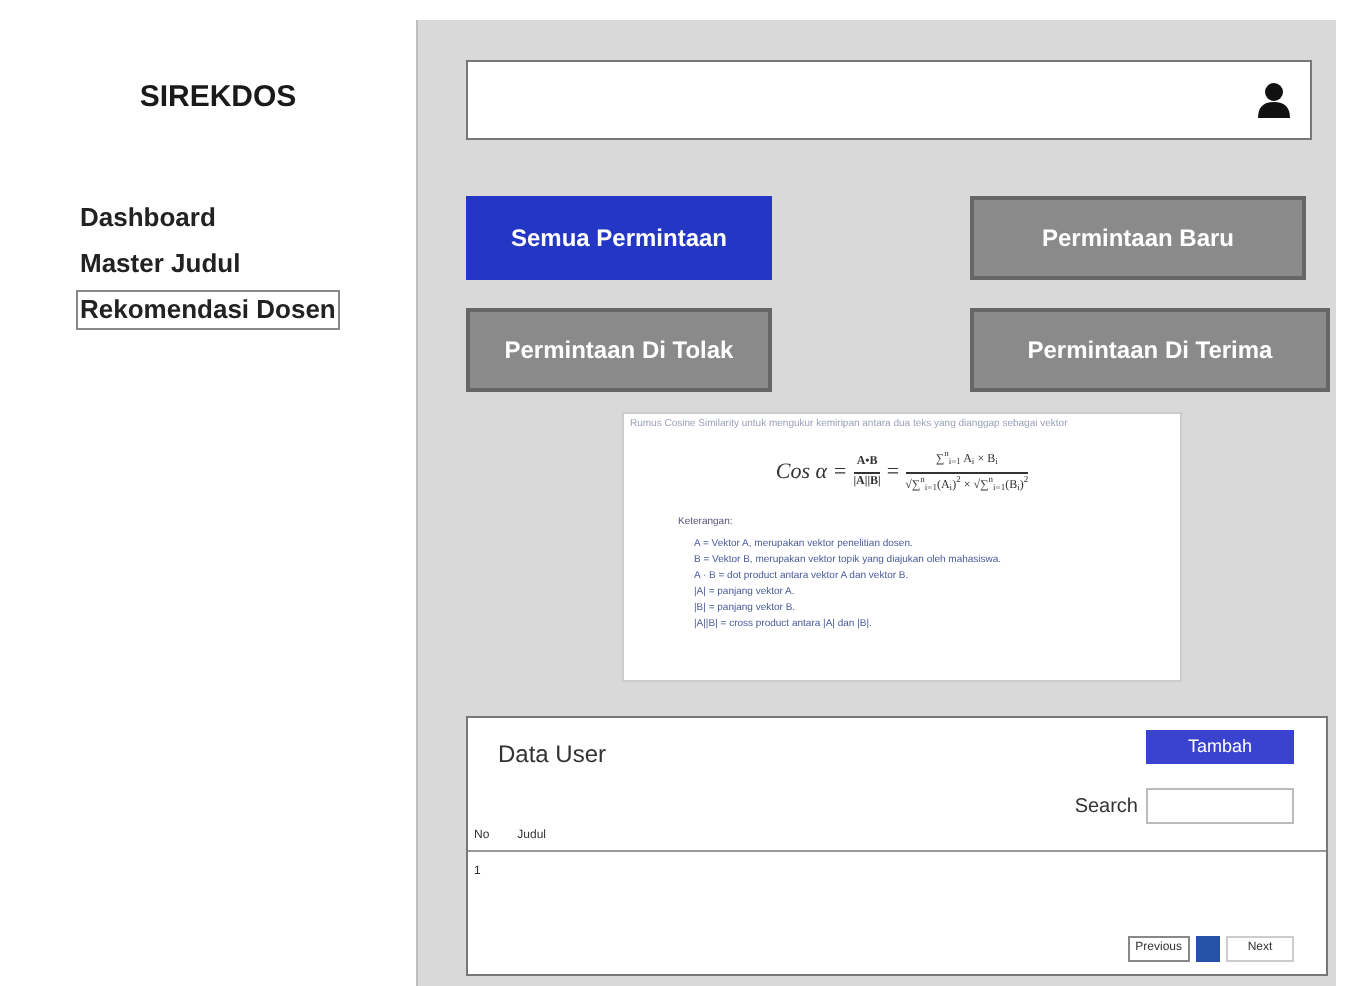 Image resolution: width=1372 pixels, height=986 pixels. What do you see at coordinates (208, 309) in the screenshot?
I see `sidebar-item: Rekomendasi Dosen` at bounding box center [208, 309].